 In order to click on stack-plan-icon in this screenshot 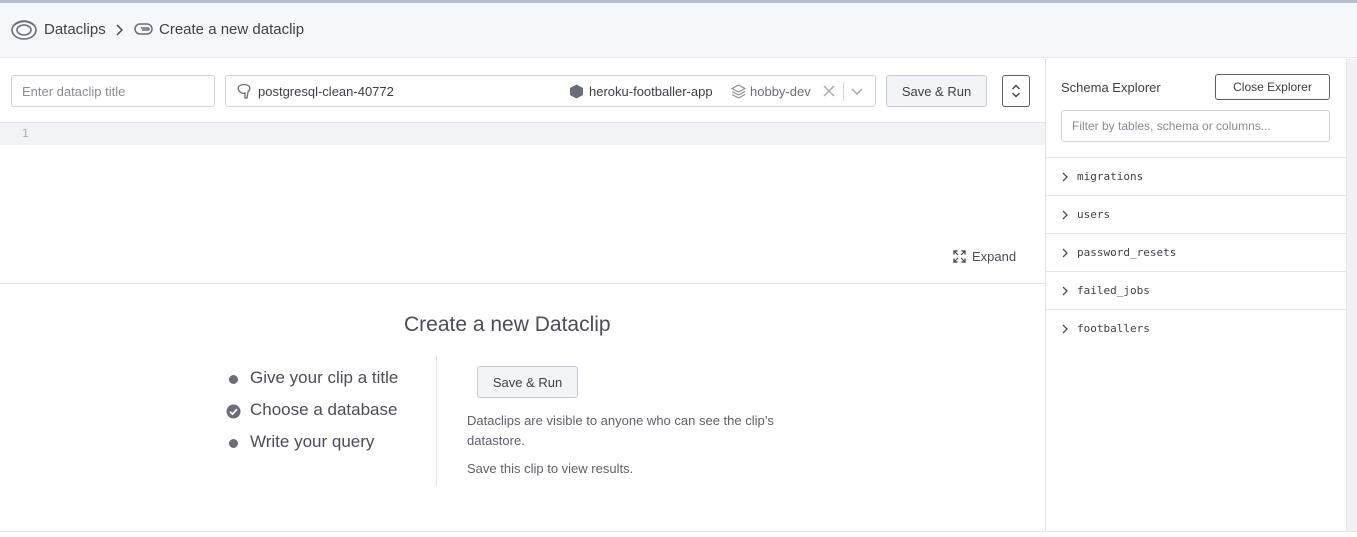, I will do `click(738, 91)`.